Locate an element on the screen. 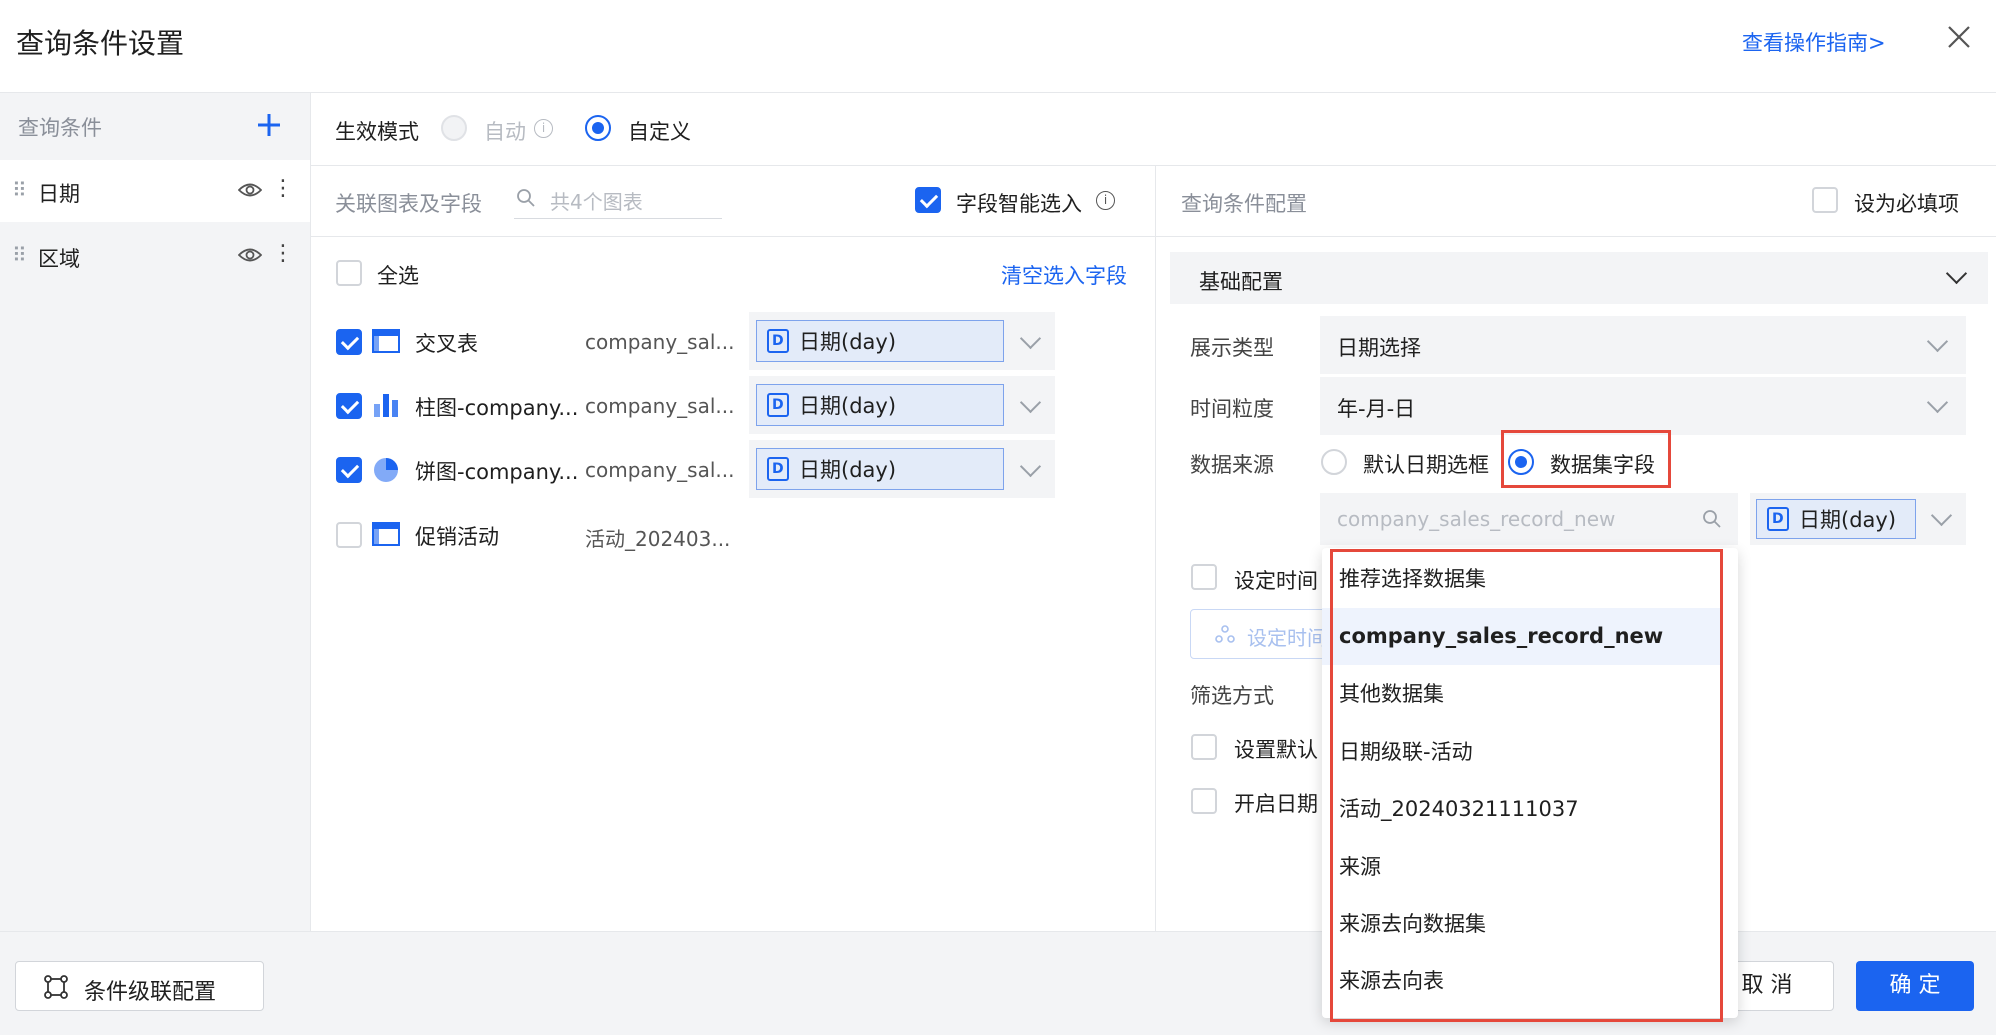  display-type-select: 日期选择 is located at coordinates (1643, 345).